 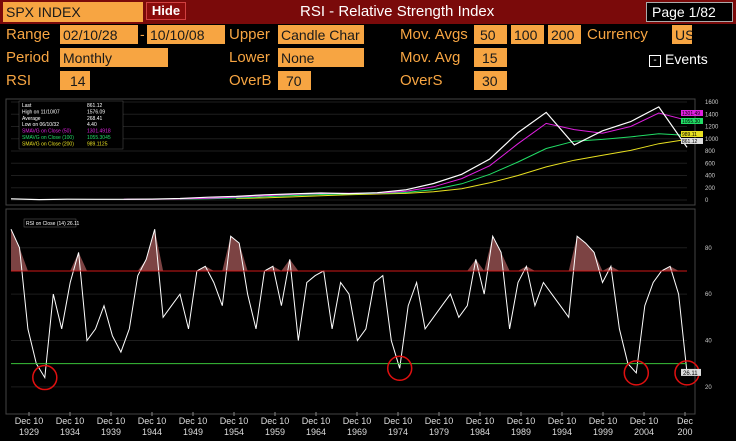 What do you see at coordinates (97, 144) in the screenshot?
I see `upper-legend-value: 989.1125` at bounding box center [97, 144].